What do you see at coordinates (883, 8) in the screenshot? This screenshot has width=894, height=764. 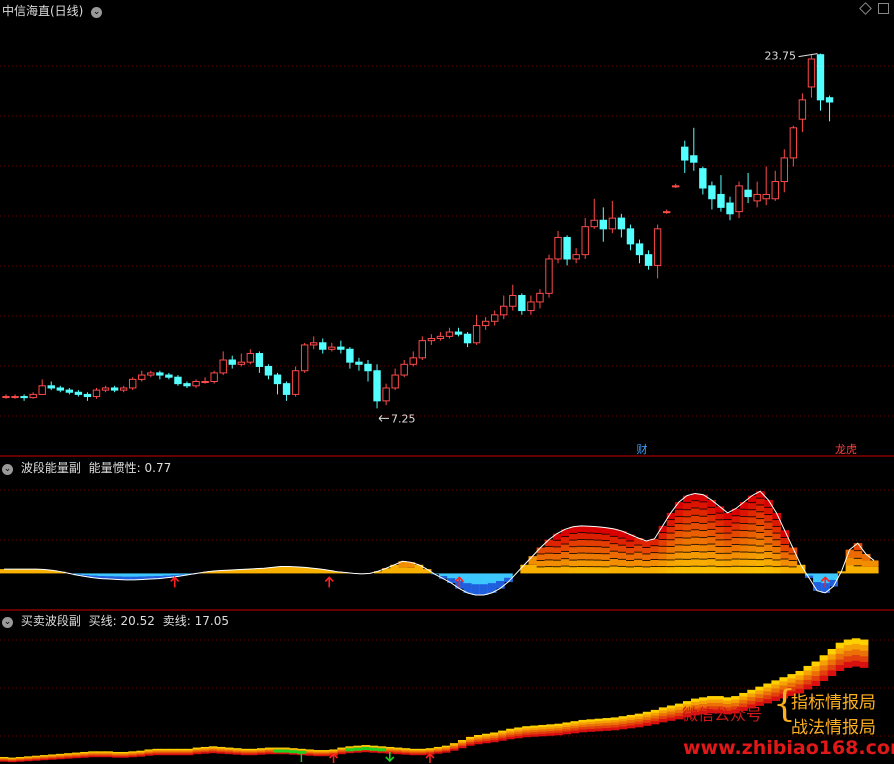 I see `square-icon` at bounding box center [883, 8].